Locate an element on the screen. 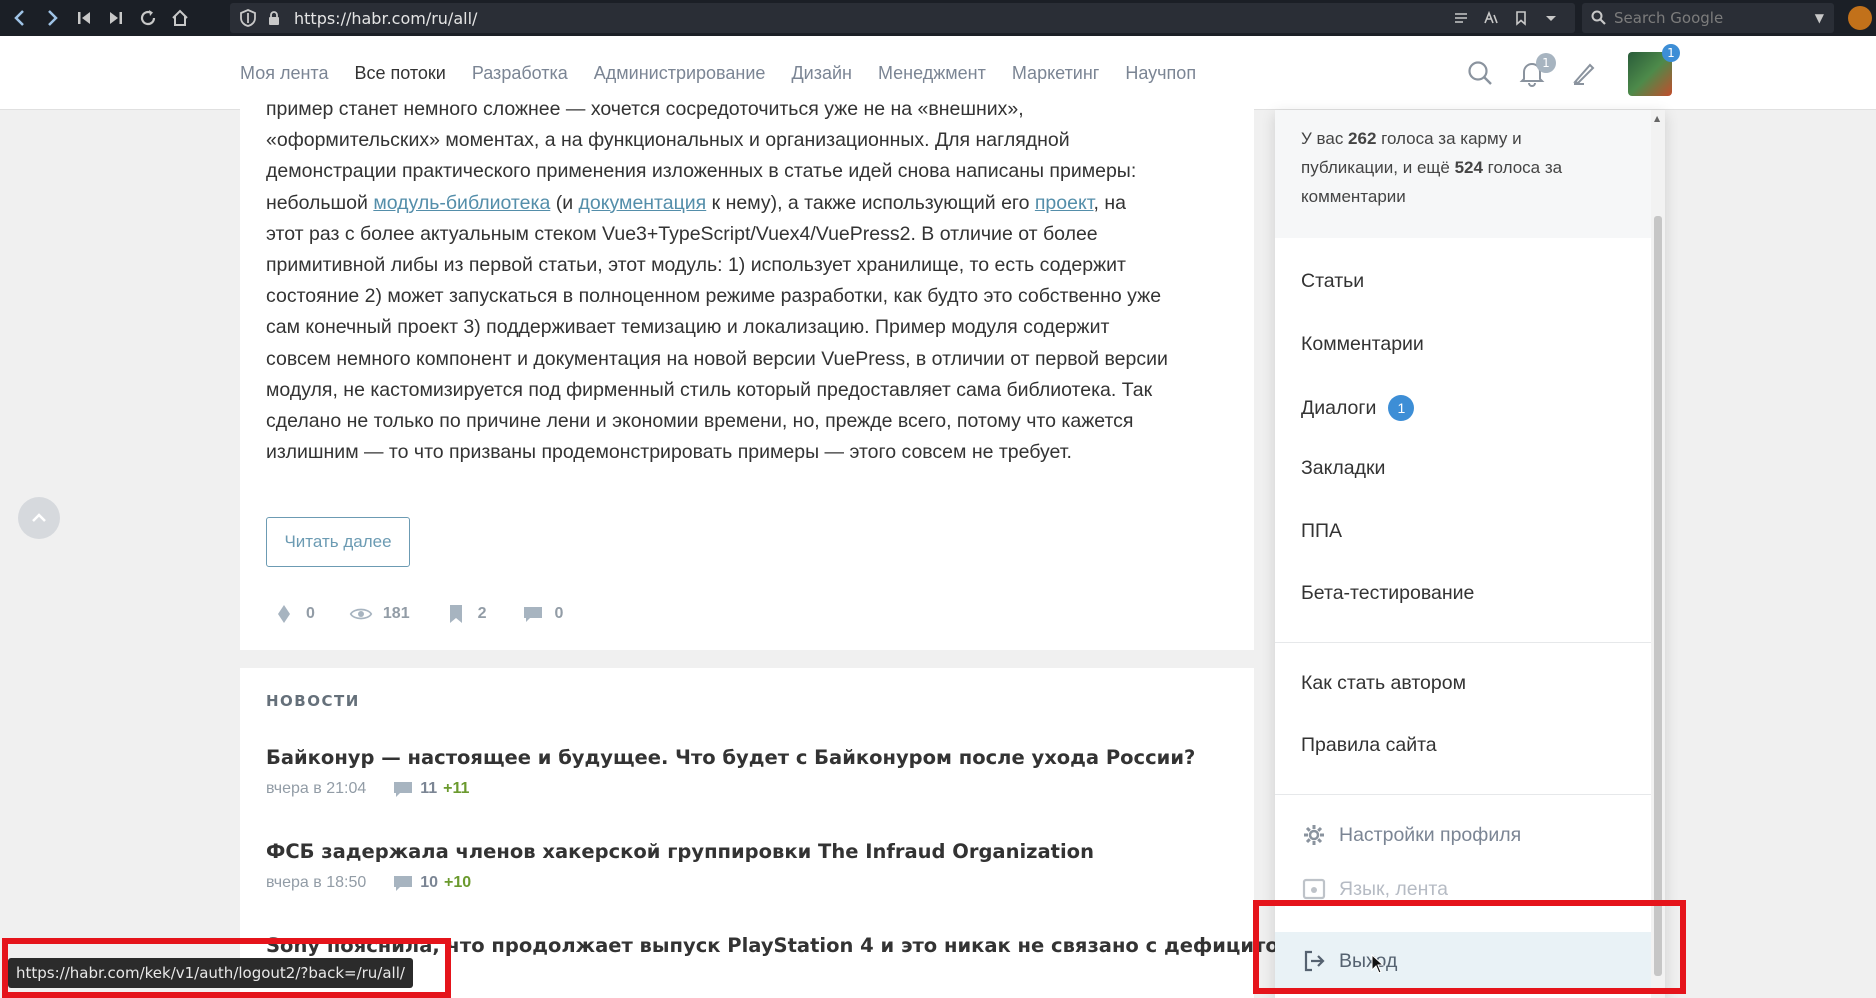  library-module-link: модуль-библиотека is located at coordinates (461, 203).